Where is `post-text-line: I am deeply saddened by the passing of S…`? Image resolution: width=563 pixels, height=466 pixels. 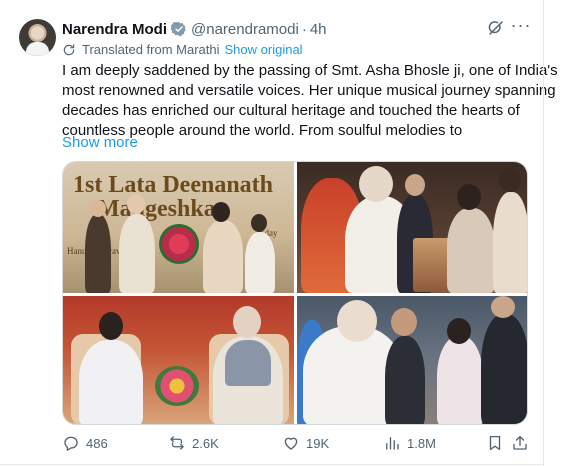
post-text-line: I am deeply saddened by the passing of S… is located at coordinates (310, 70).